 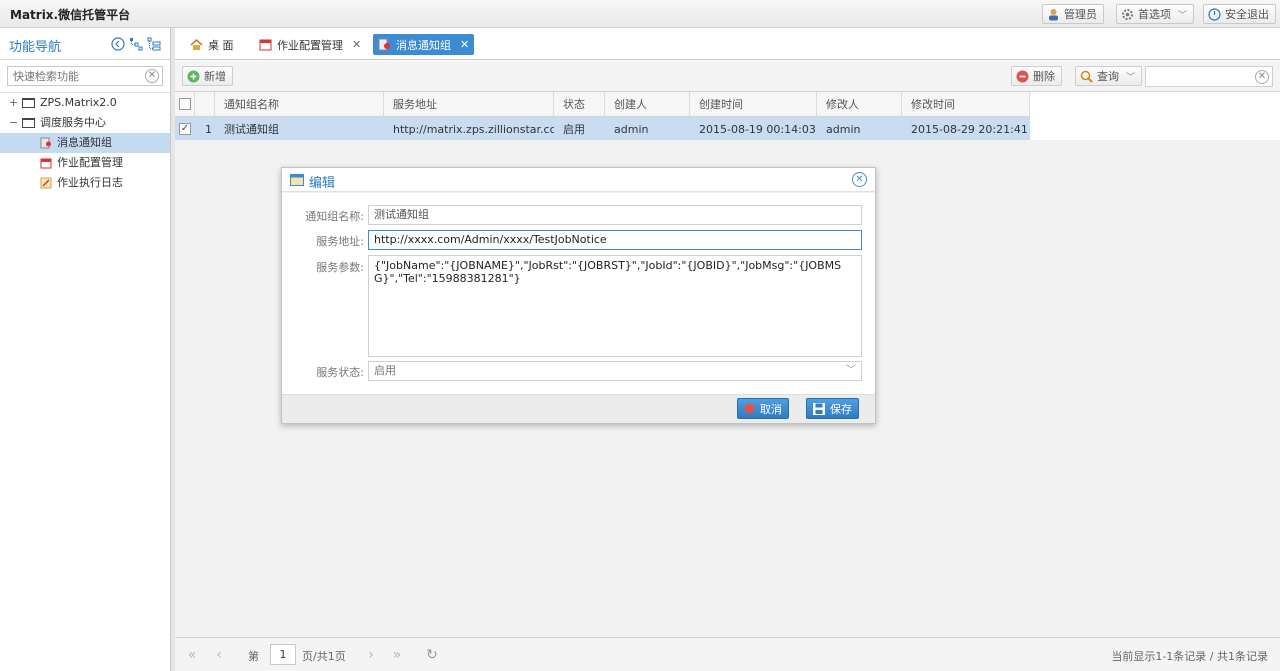 I want to click on collapse-icon, so click(x=118, y=44).